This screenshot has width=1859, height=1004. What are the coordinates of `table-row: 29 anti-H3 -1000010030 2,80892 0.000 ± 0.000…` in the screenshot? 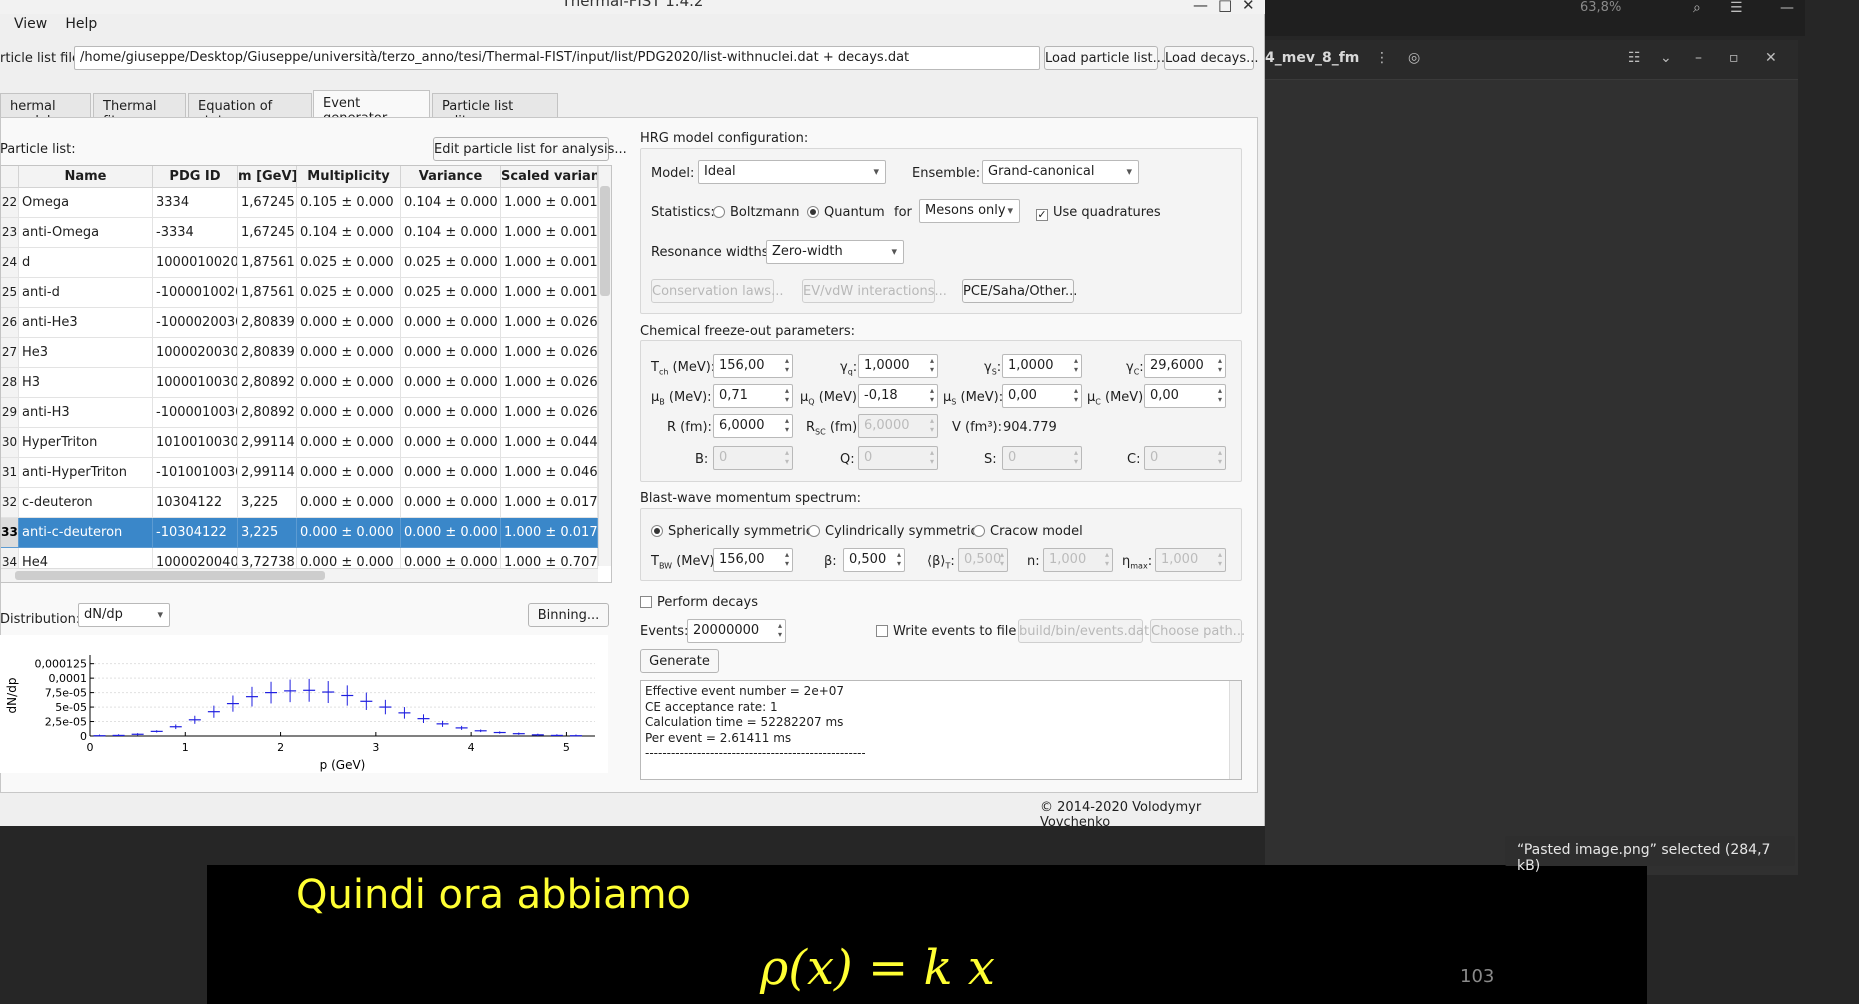 It's located at (299, 413).